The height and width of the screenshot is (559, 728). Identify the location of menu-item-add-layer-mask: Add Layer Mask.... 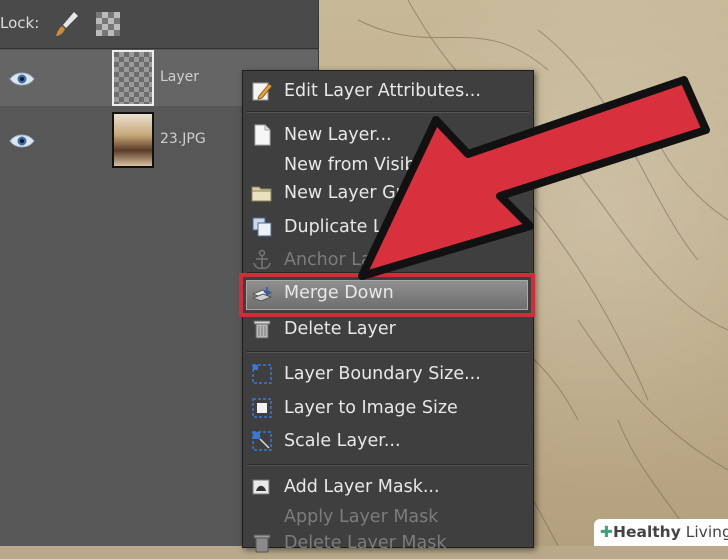
(388, 487).